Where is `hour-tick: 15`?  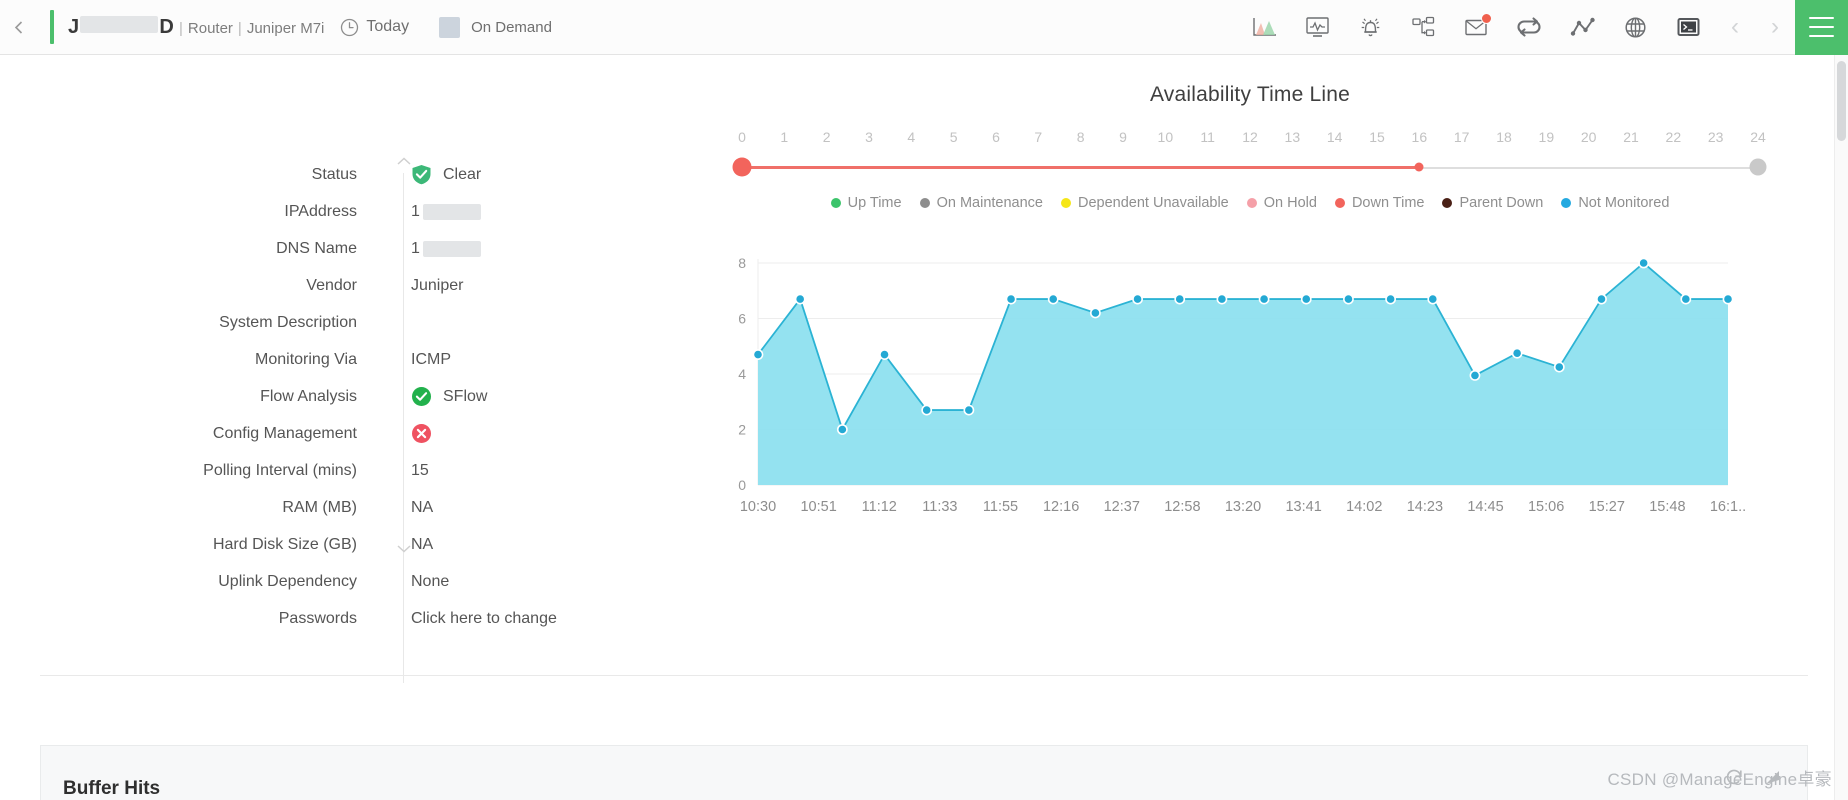
hour-tick: 15 is located at coordinates (1377, 137).